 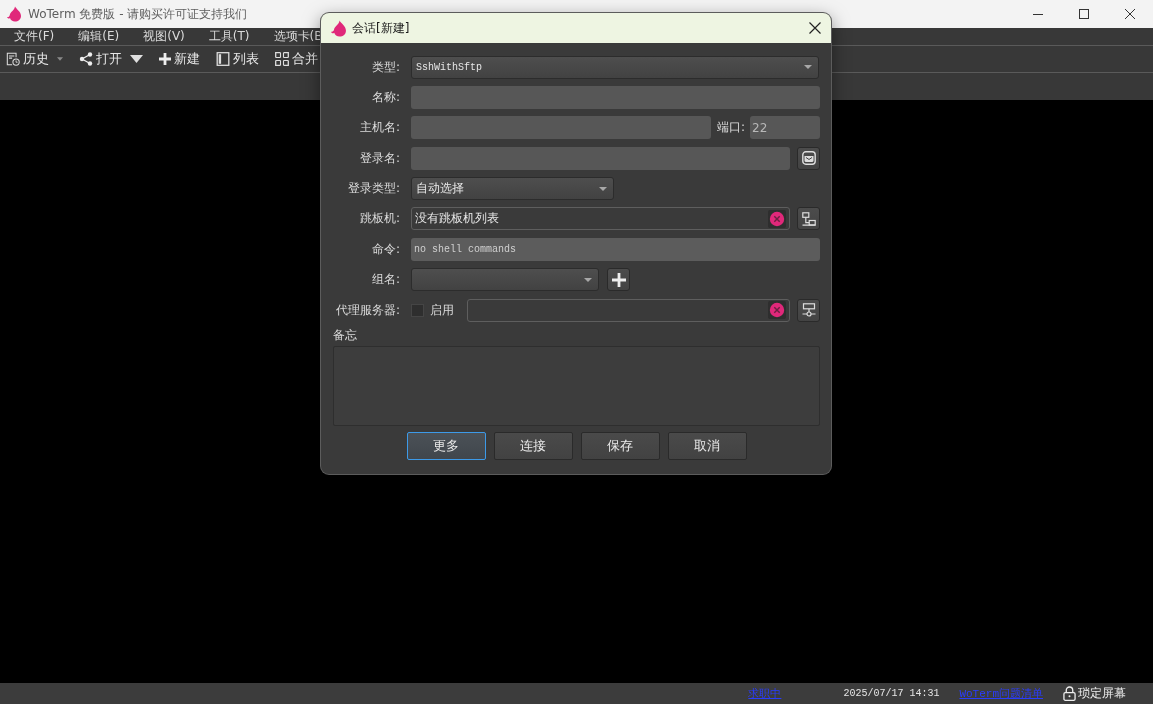 What do you see at coordinates (223, 59) in the screenshot?
I see `sidebar-panel-icon` at bounding box center [223, 59].